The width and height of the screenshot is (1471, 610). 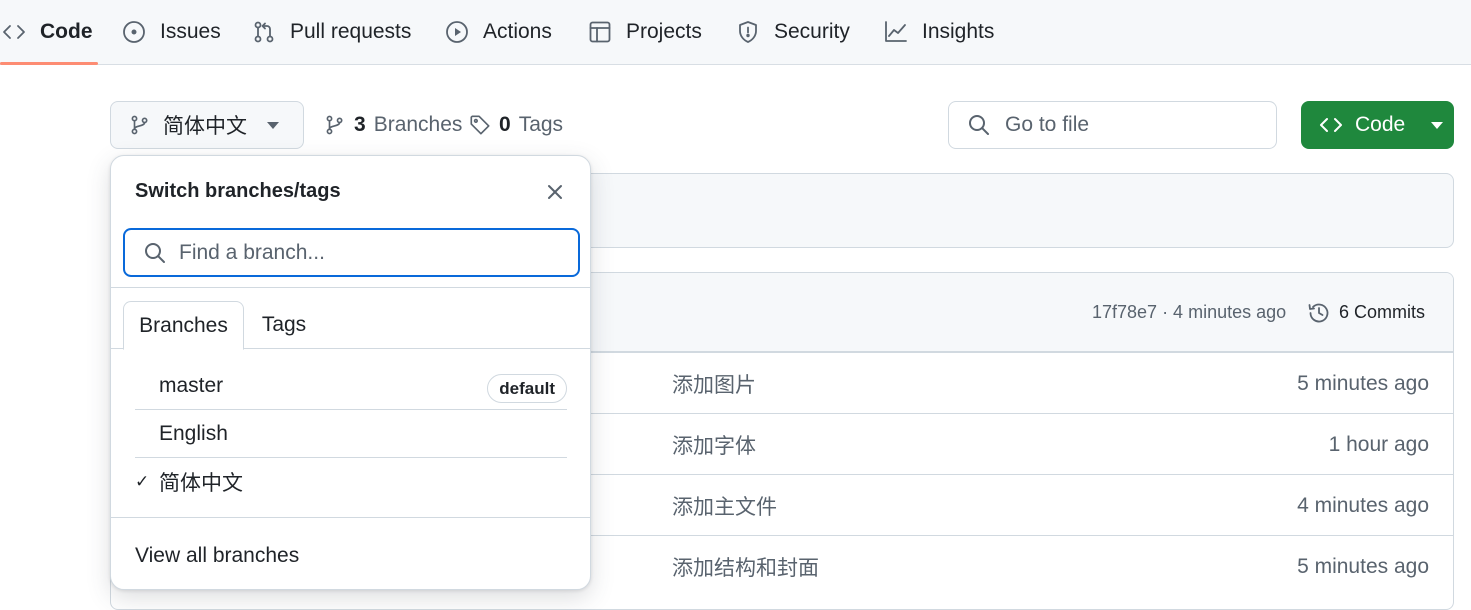 I want to click on view-all-branches-link: View all branches, so click(x=217, y=556).